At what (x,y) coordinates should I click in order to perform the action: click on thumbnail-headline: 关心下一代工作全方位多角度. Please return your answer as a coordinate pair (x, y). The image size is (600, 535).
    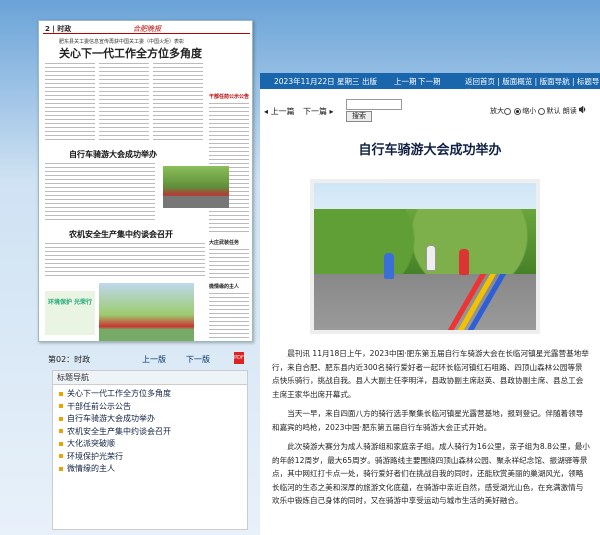
    Looking at the image, I should click on (130, 53).